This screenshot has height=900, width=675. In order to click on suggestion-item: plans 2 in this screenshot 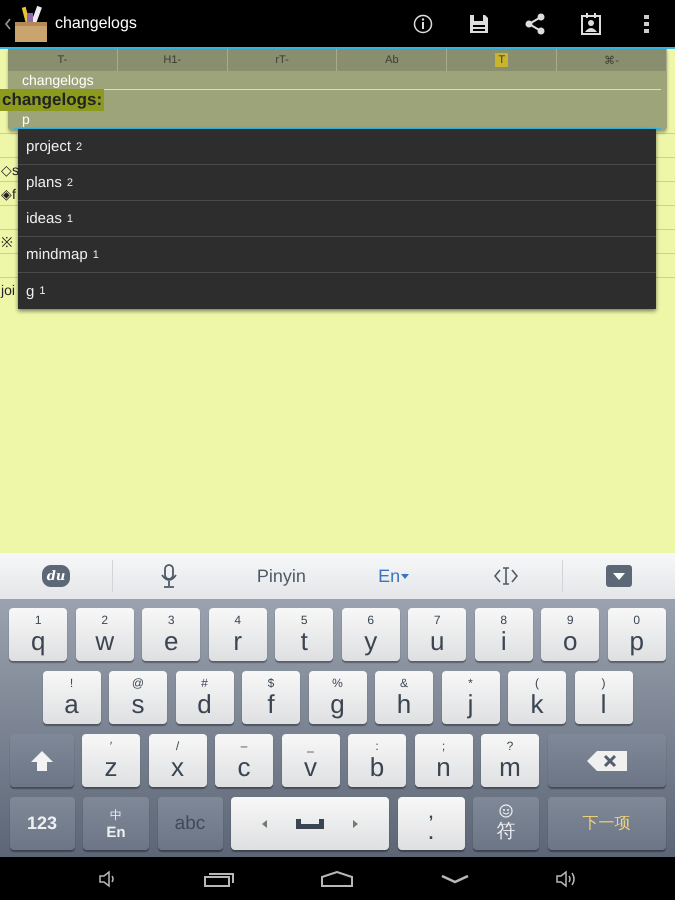, I will do `click(337, 183)`.